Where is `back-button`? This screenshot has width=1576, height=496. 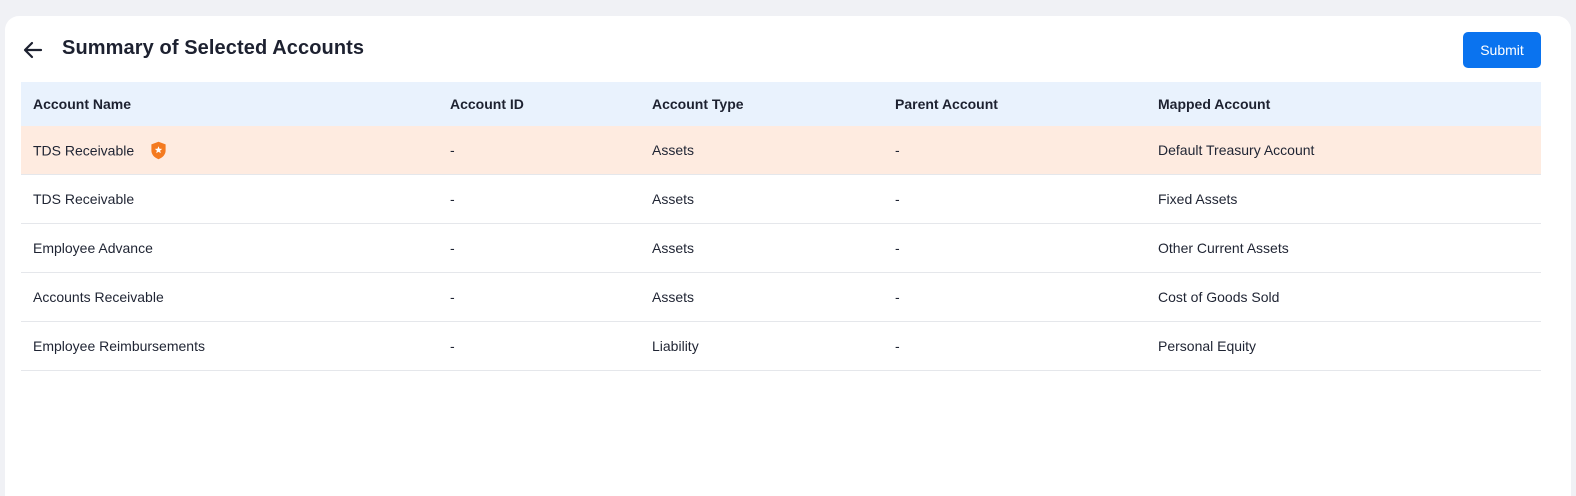 back-button is located at coordinates (33, 50).